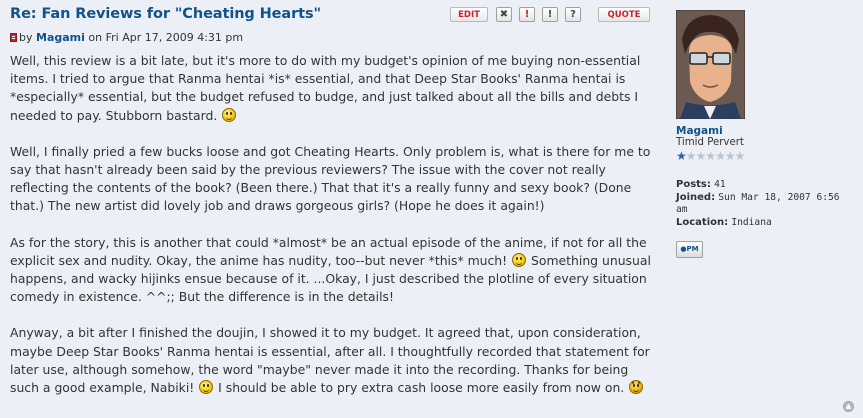 This screenshot has width=863, height=418. Describe the element at coordinates (624, 14) in the screenshot. I see `quote-button: QUOTE` at that location.